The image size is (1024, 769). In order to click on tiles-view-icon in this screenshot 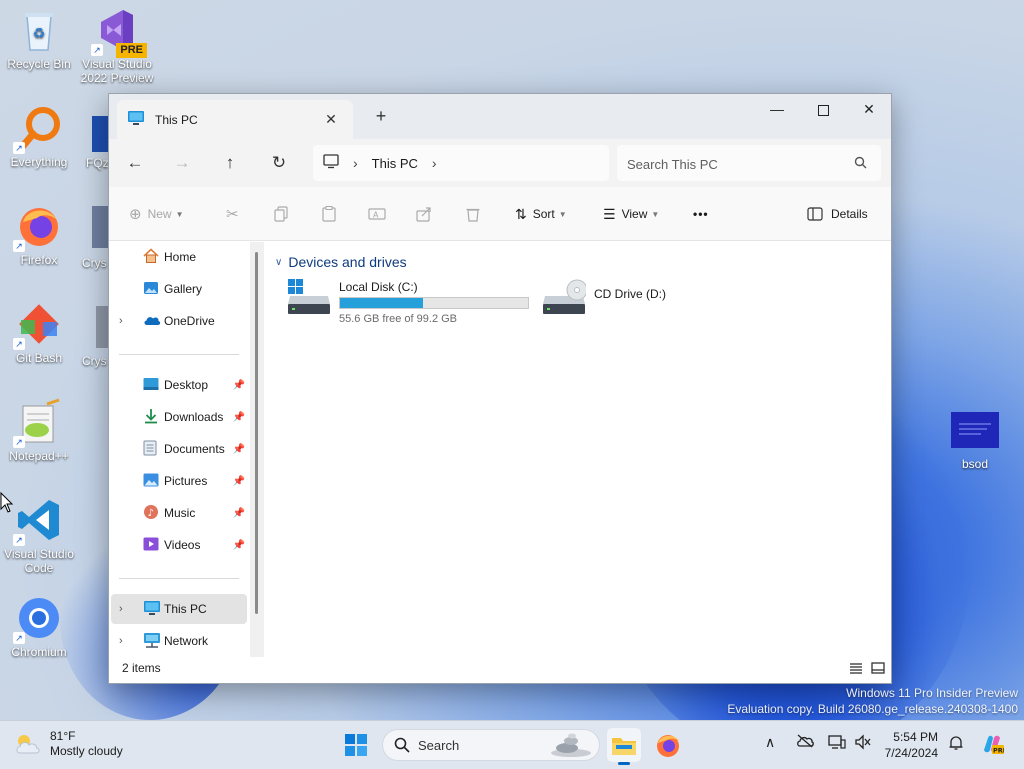, I will do `click(878, 668)`.